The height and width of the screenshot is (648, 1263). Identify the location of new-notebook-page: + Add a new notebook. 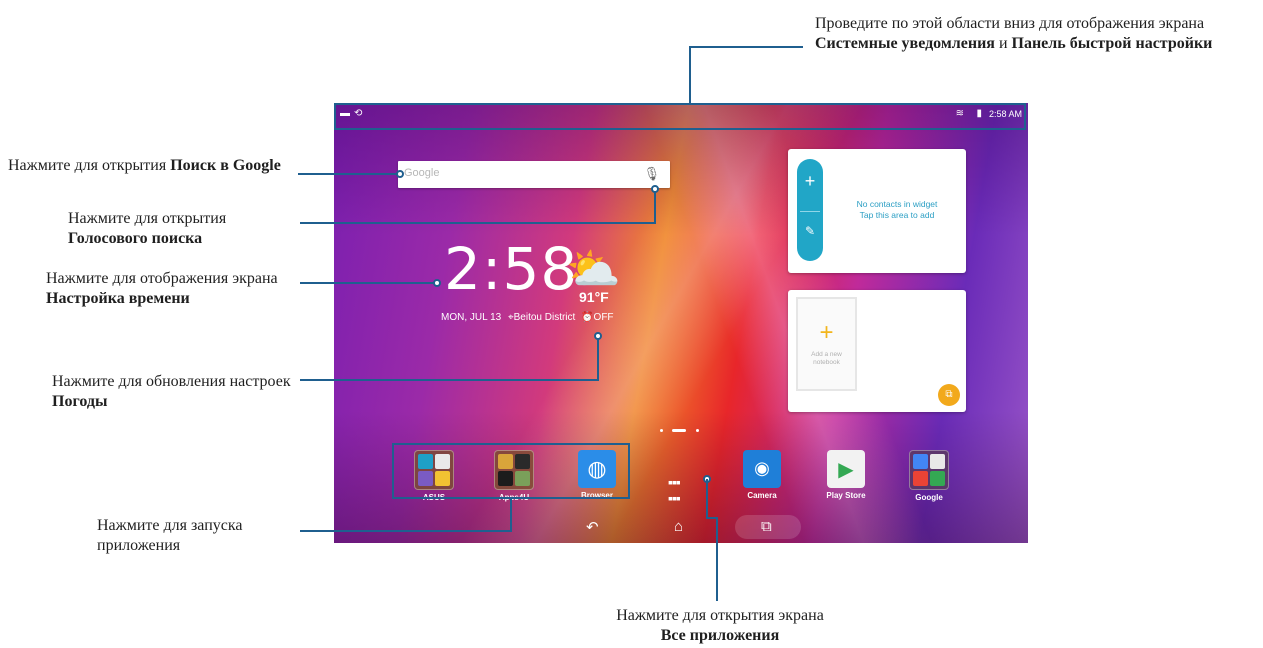
(826, 344).